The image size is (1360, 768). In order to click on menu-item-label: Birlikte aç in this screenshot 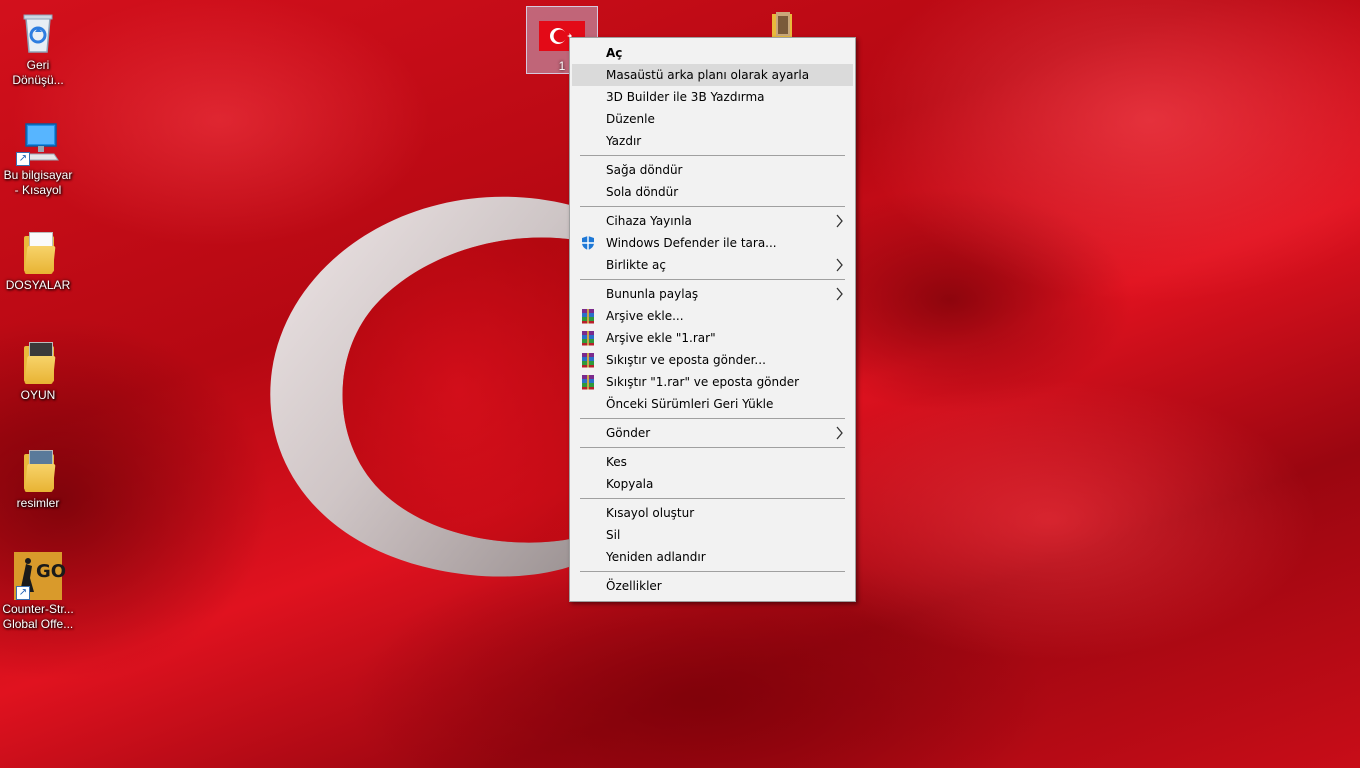, I will do `click(636, 265)`.